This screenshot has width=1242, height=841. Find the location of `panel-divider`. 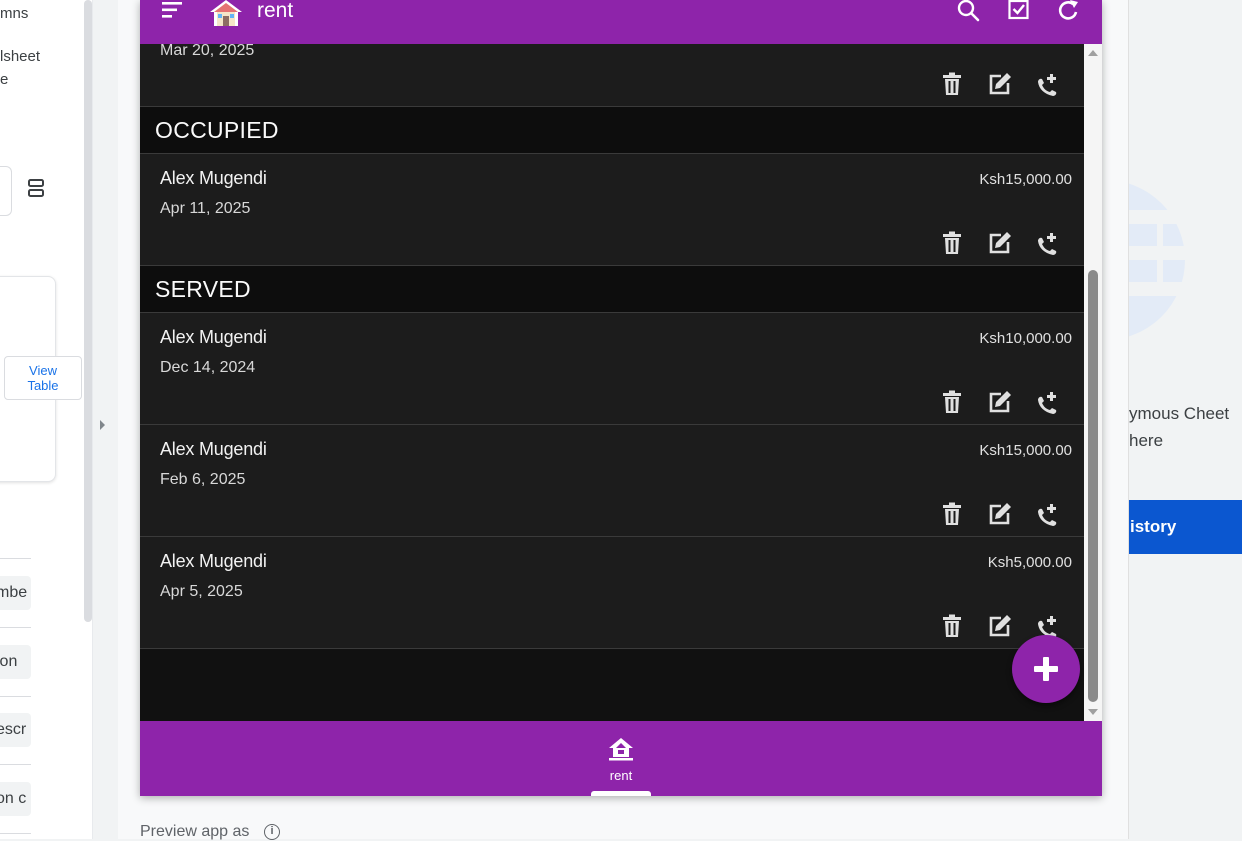

panel-divider is located at coordinates (92, 419).